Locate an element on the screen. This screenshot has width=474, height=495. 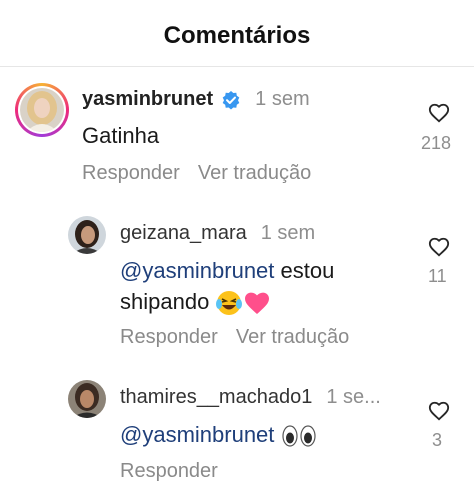
like-count: 11 is located at coordinates (437, 276).